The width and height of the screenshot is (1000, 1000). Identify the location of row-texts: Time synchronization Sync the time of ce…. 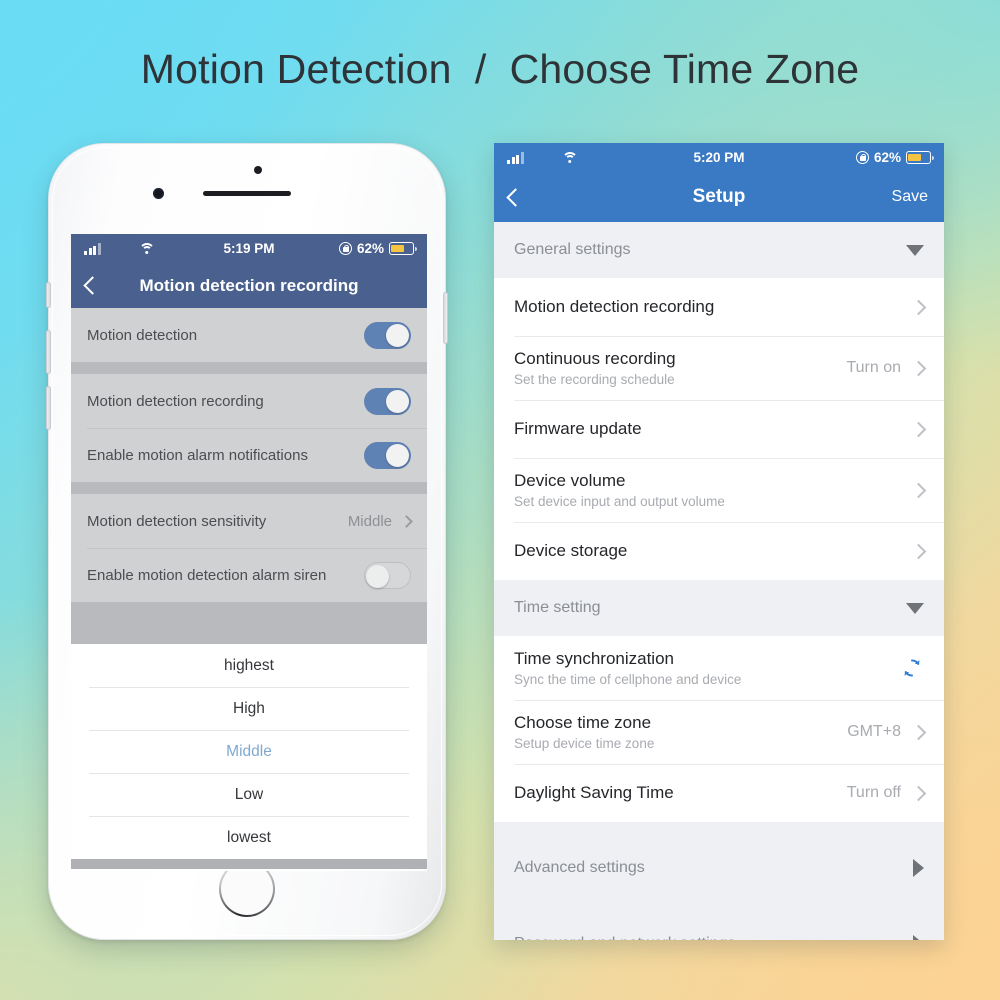
(627, 668).